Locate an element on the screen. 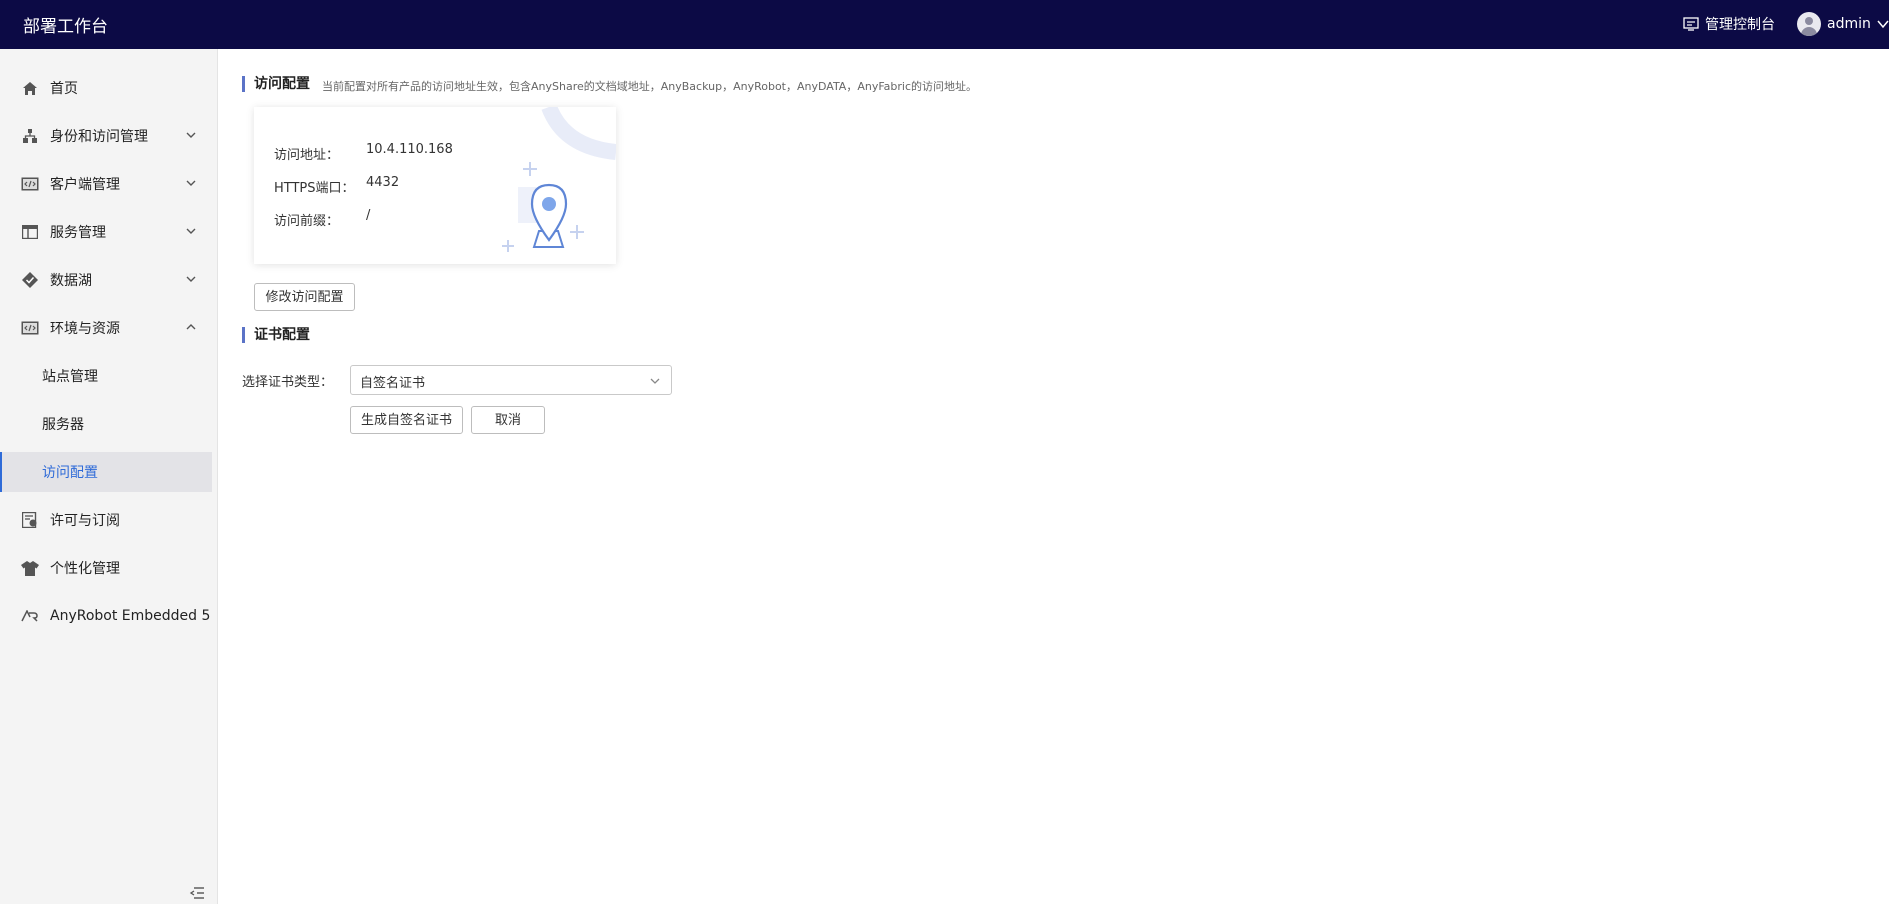 This screenshot has width=1889, height=904. sidebar-item-data-lake: 数据湖 is located at coordinates (106, 280).